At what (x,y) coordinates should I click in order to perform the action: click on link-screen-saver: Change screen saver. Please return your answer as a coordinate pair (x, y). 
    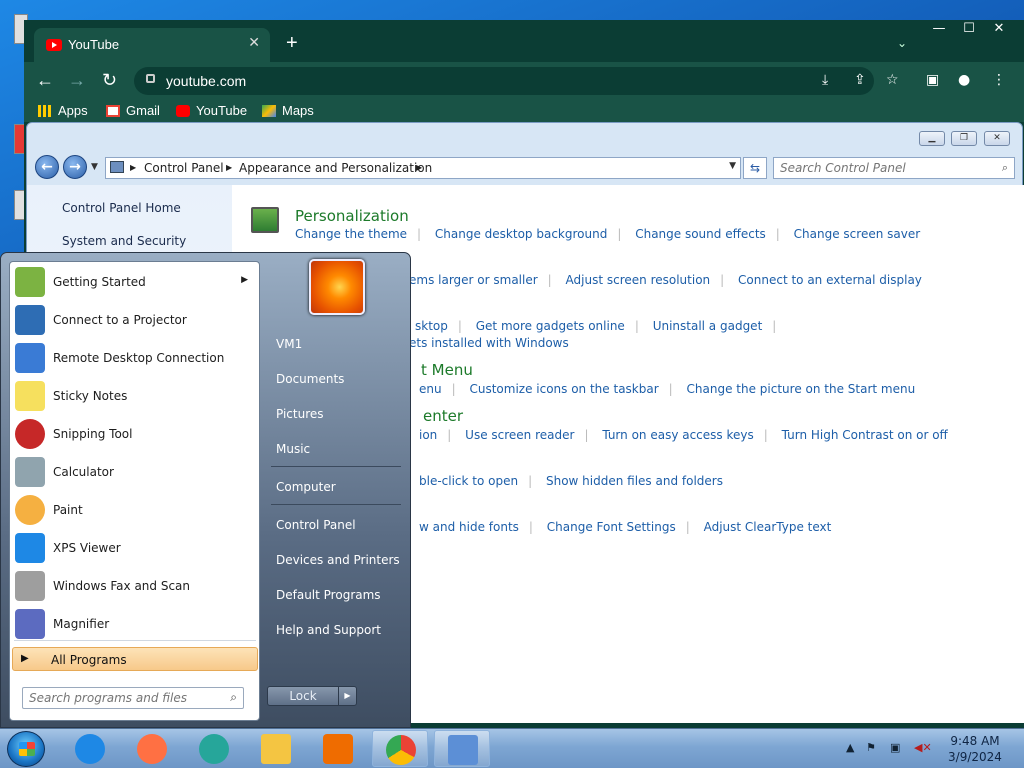
    Looking at the image, I should click on (857, 234).